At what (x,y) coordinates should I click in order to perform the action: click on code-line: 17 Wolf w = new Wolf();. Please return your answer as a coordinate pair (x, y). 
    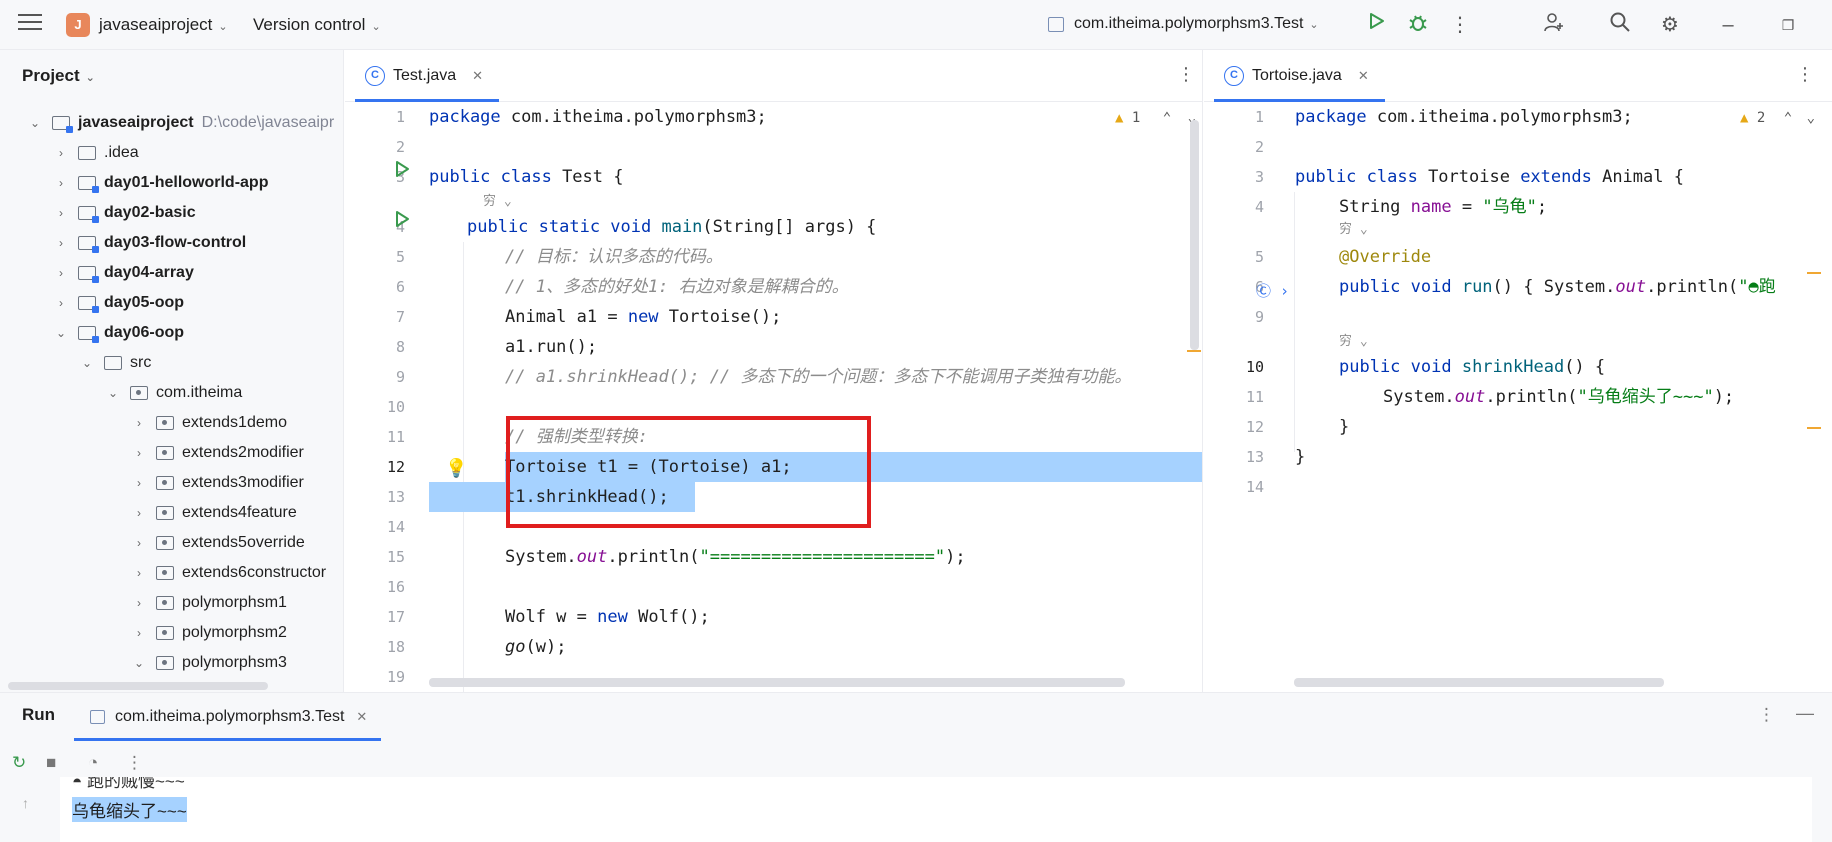
    Looking at the image, I should click on (773, 617).